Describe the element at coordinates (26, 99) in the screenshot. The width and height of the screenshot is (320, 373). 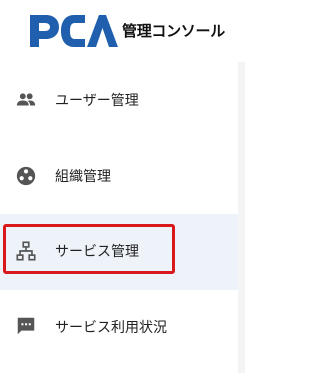
I see `people-icon` at that location.